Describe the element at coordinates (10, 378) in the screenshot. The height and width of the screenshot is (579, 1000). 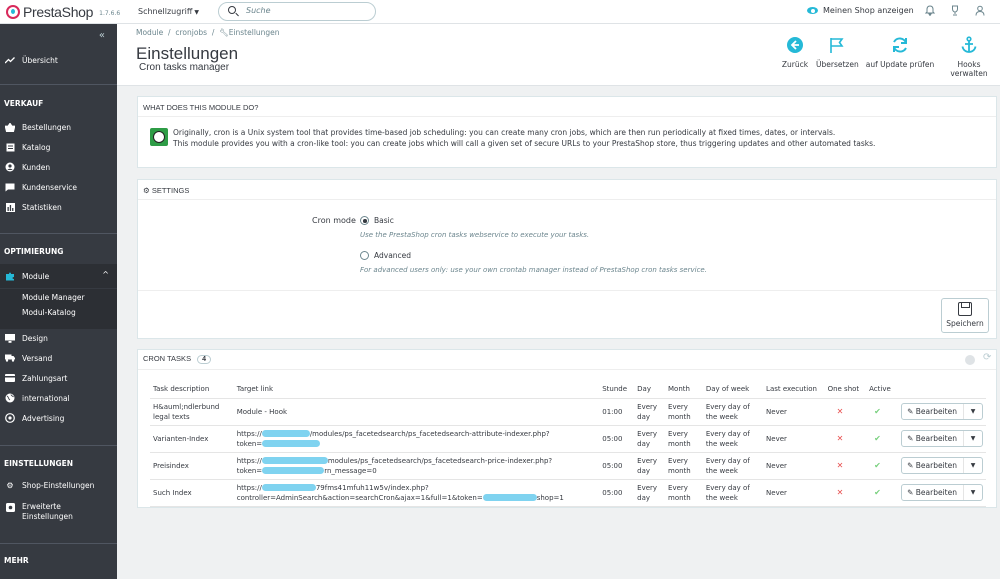
I see `credit-card-icon` at that location.